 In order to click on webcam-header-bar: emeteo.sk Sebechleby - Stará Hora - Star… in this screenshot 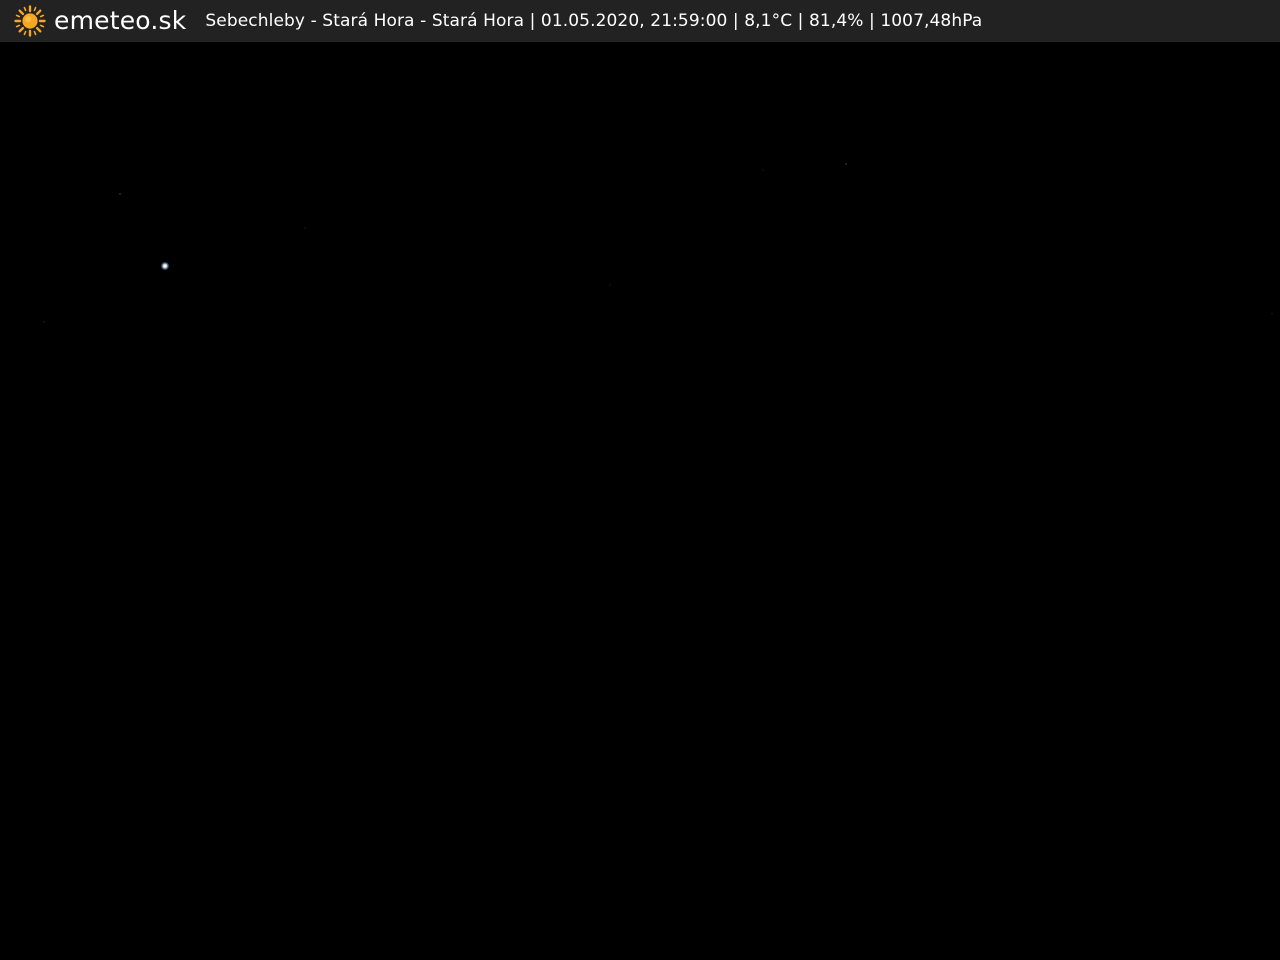, I will do `click(640, 21)`.